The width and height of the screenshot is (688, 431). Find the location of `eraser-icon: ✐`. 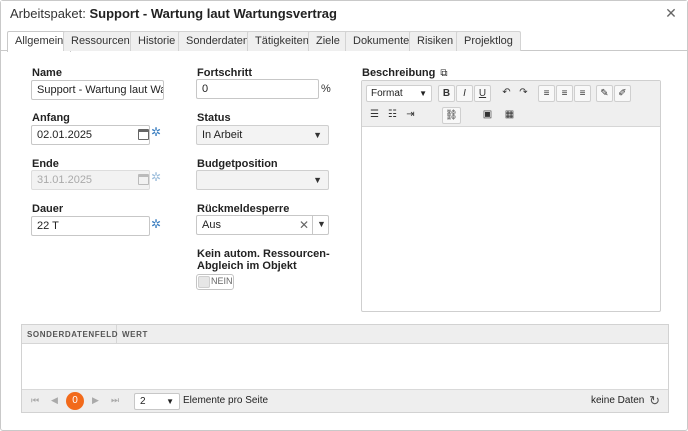

eraser-icon: ✐ is located at coordinates (622, 93).